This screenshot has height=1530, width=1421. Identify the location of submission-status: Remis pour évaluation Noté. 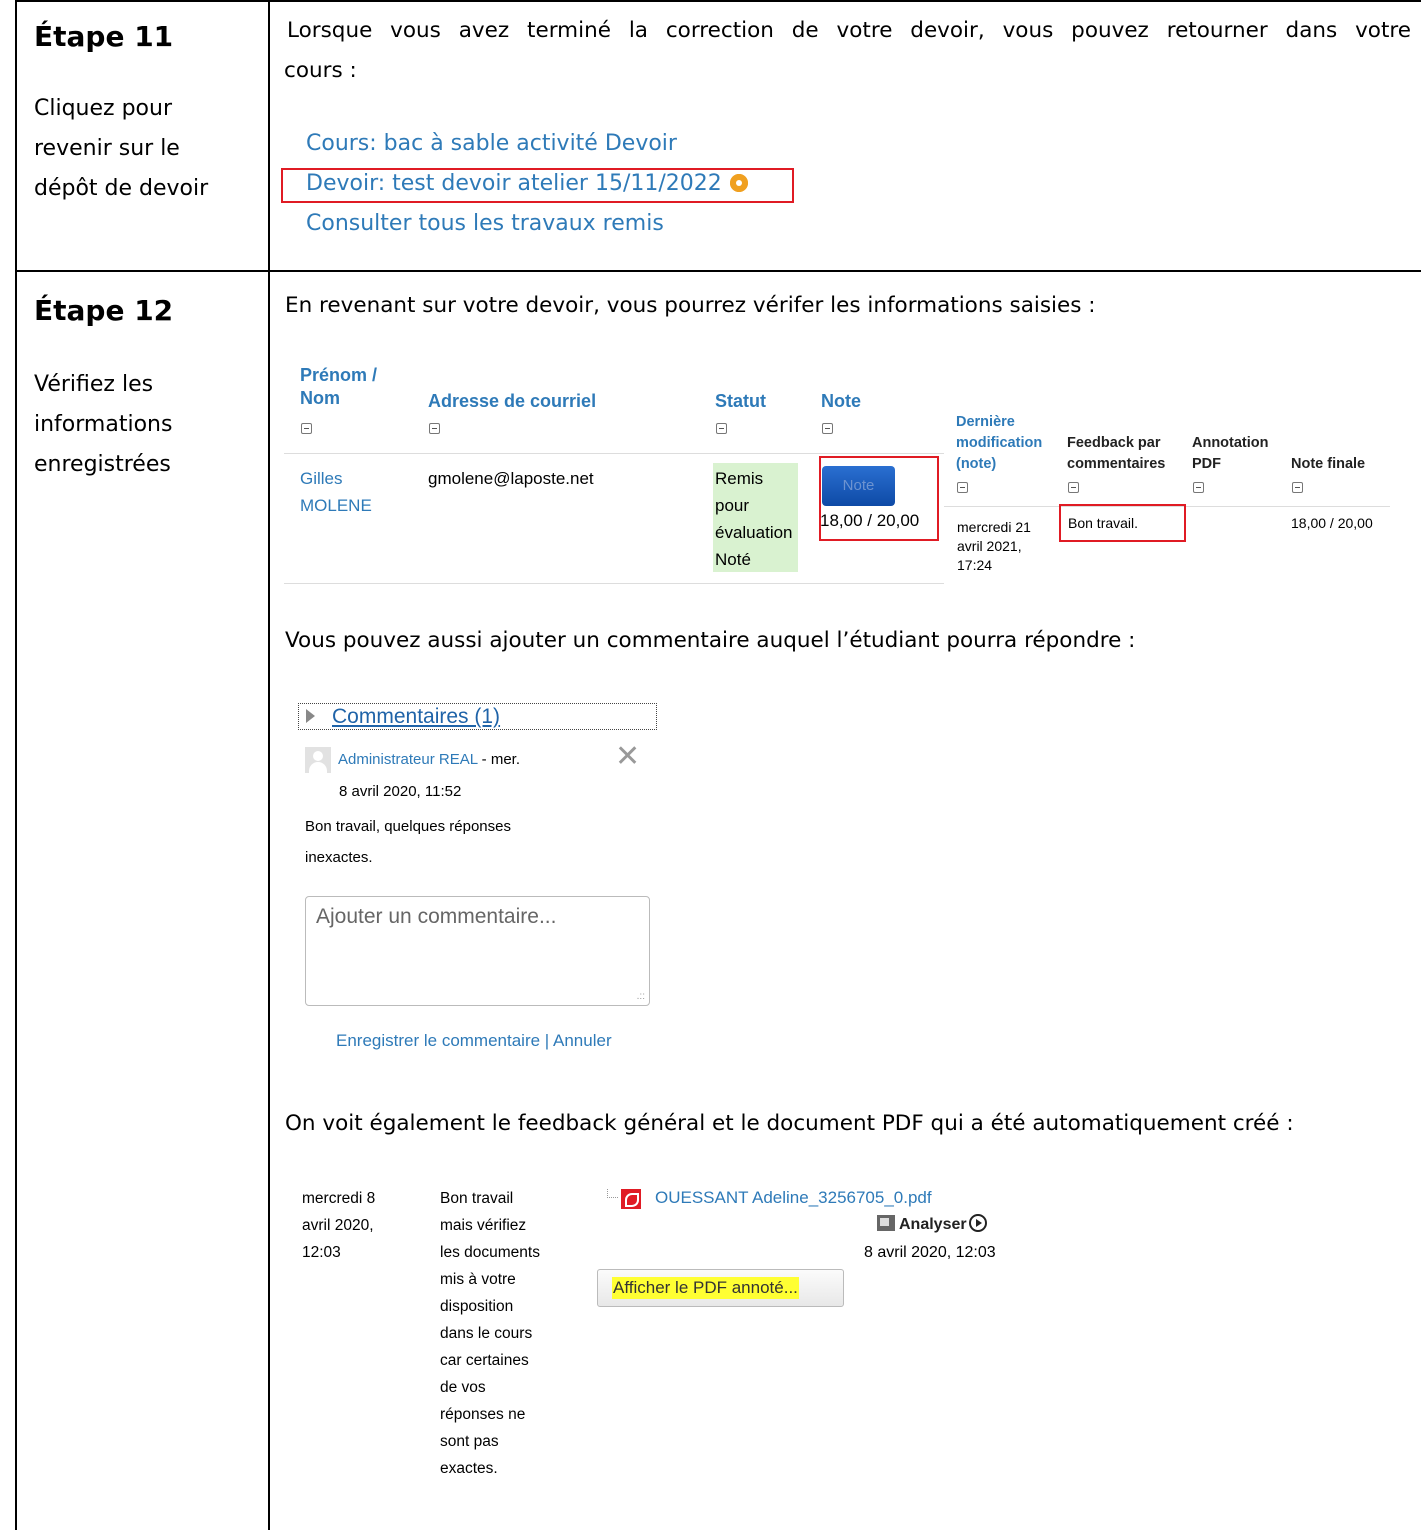
(754, 519).